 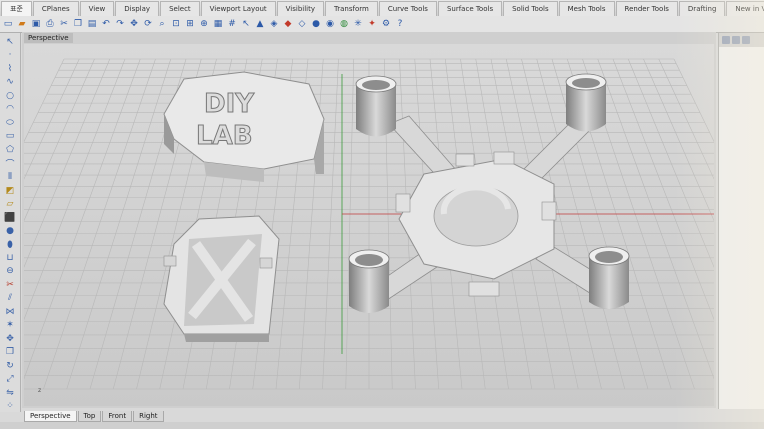 What do you see at coordinates (117, 416) in the screenshot?
I see `tab-front: Front` at bounding box center [117, 416].